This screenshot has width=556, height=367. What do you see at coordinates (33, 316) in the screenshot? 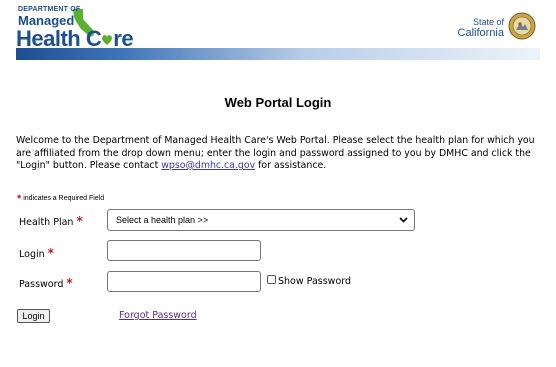
I see `login-button: Login` at bounding box center [33, 316].